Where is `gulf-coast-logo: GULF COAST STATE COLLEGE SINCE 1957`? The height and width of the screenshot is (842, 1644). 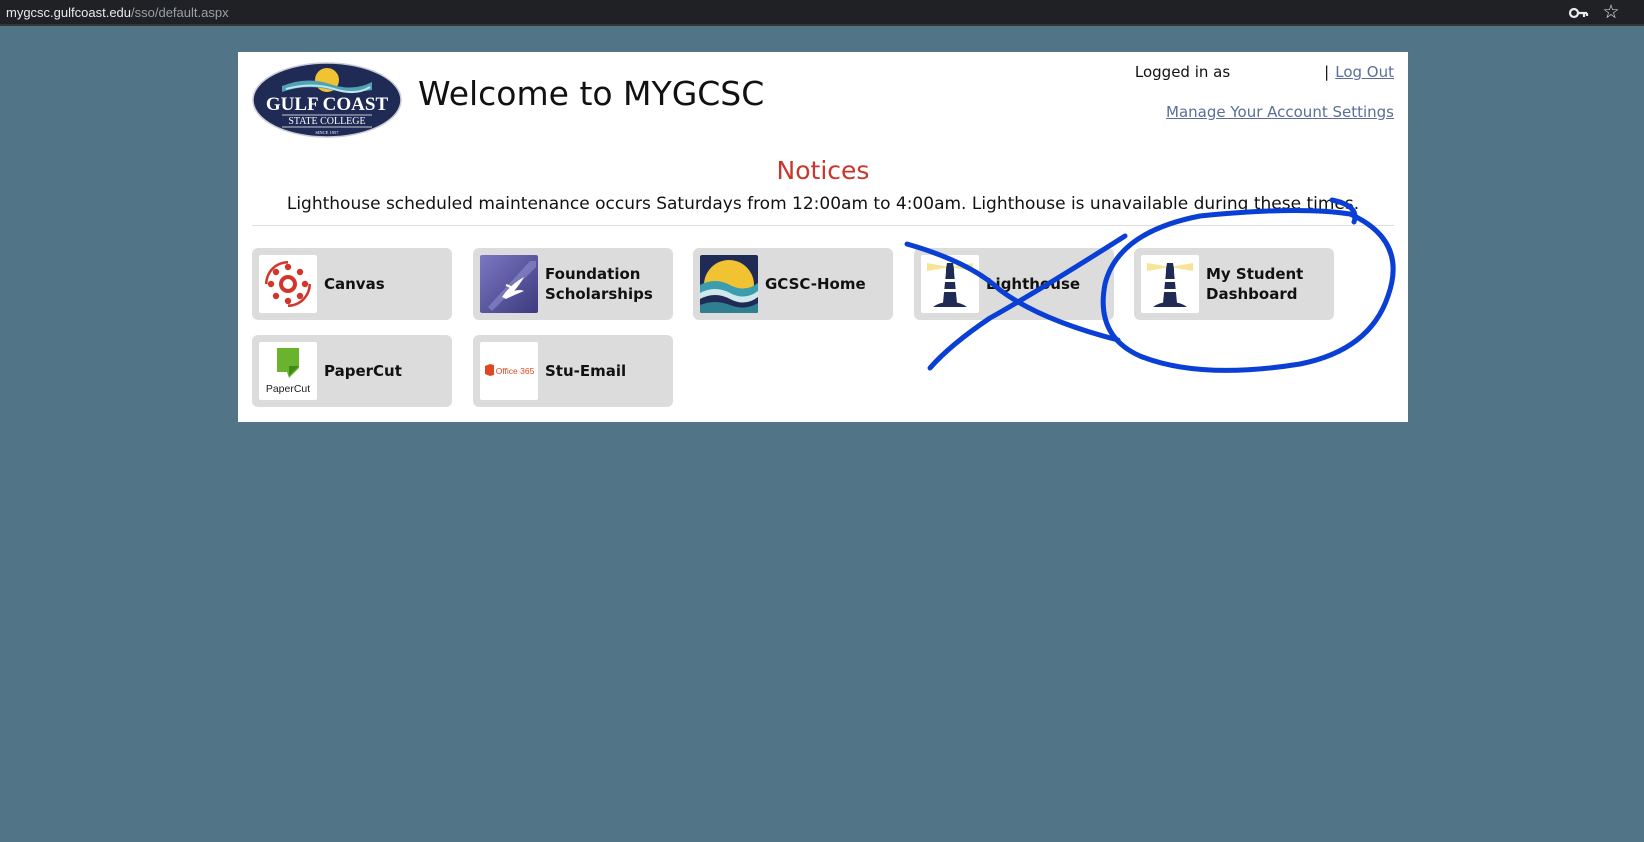 gulf-coast-logo: GULF COAST STATE COLLEGE SINCE 1957 is located at coordinates (327, 100).